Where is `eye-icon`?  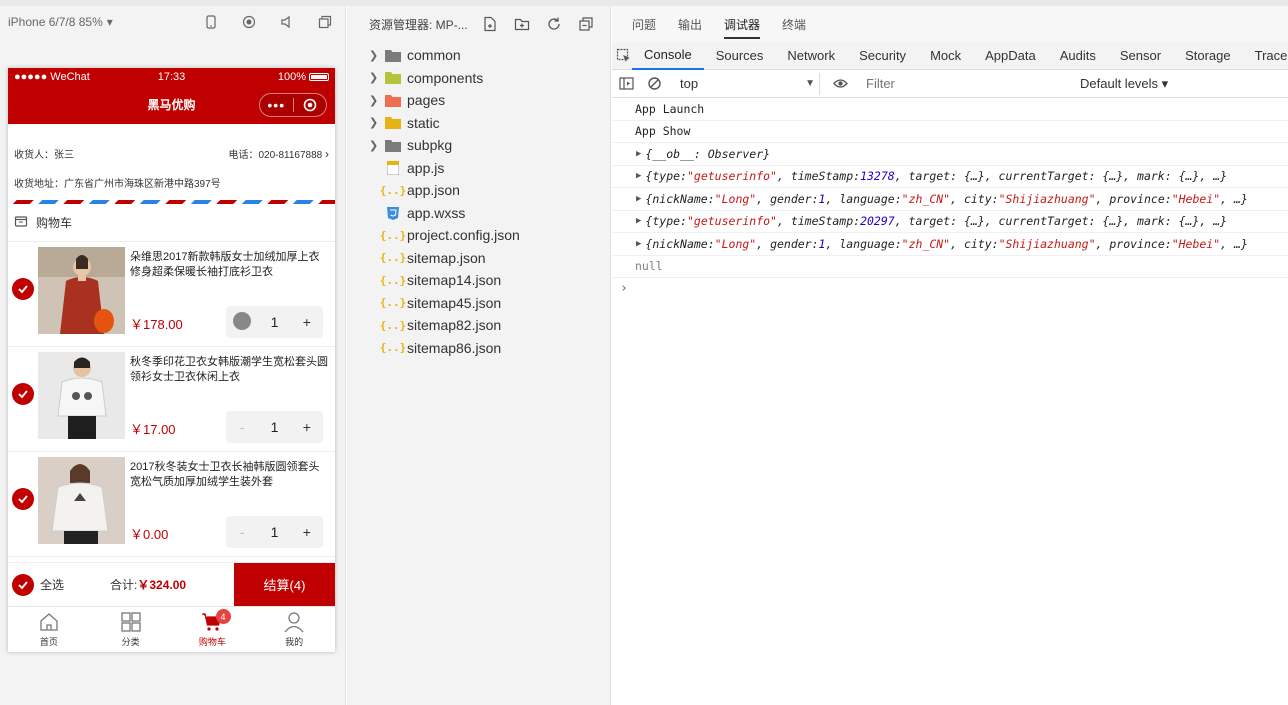
eye-icon is located at coordinates (840, 83).